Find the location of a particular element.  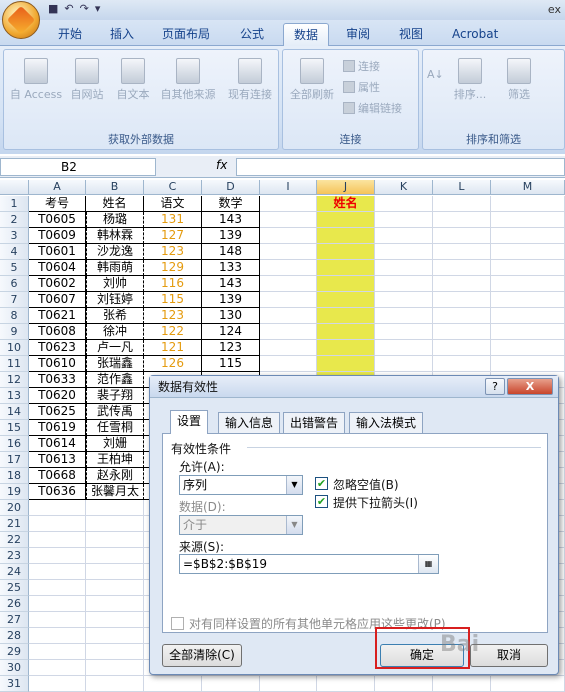

column-header-d: D is located at coordinates (231, 187).